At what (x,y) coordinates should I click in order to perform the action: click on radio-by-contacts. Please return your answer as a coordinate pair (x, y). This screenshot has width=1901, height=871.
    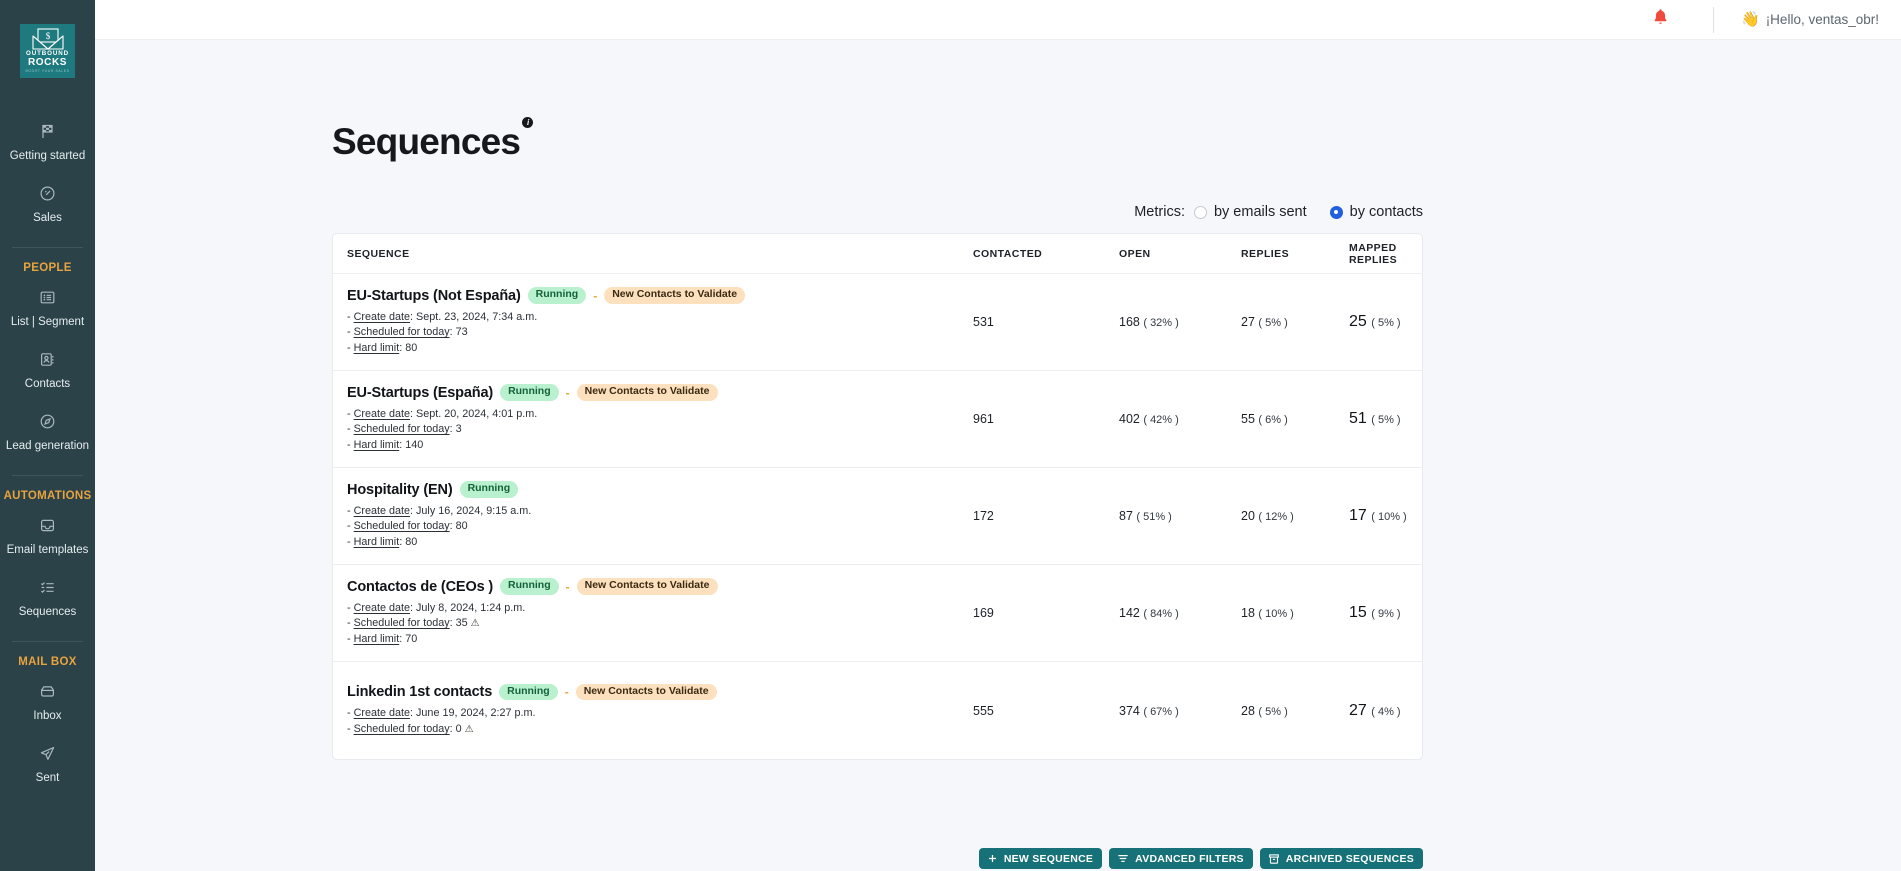
    Looking at the image, I should click on (1336, 212).